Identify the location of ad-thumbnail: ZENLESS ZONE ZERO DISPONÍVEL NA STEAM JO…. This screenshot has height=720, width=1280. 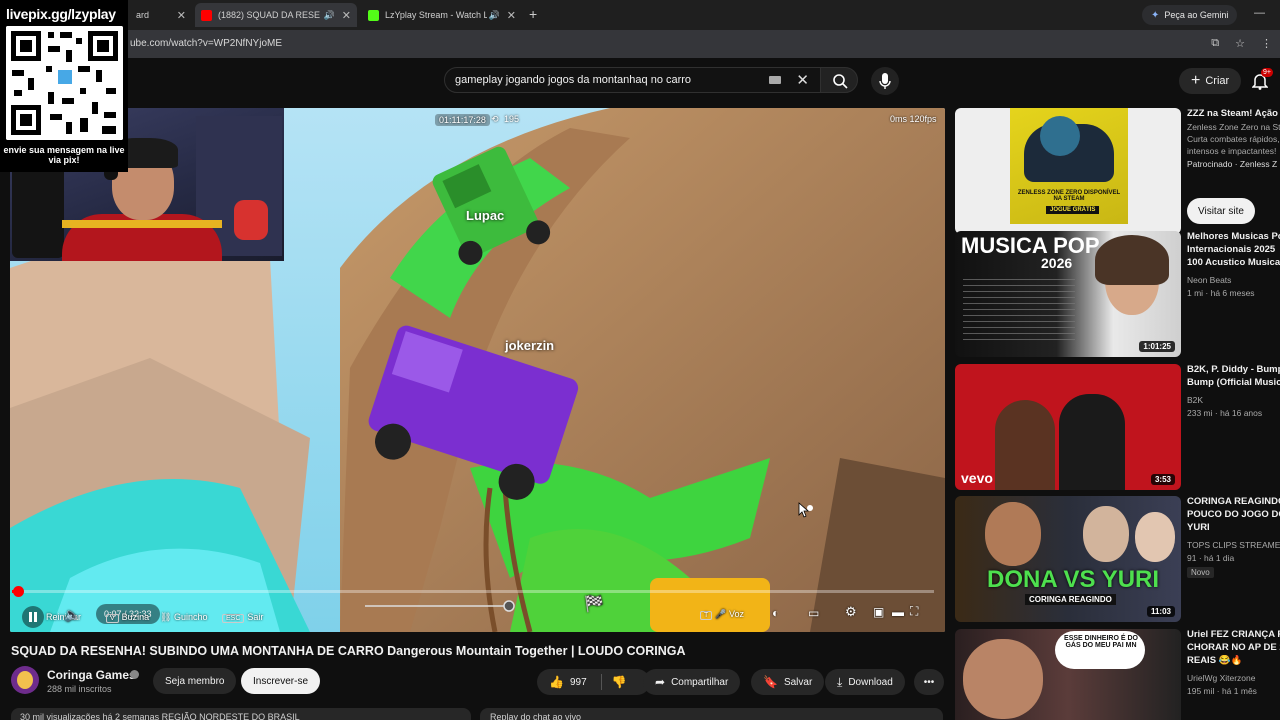
(1068, 171).